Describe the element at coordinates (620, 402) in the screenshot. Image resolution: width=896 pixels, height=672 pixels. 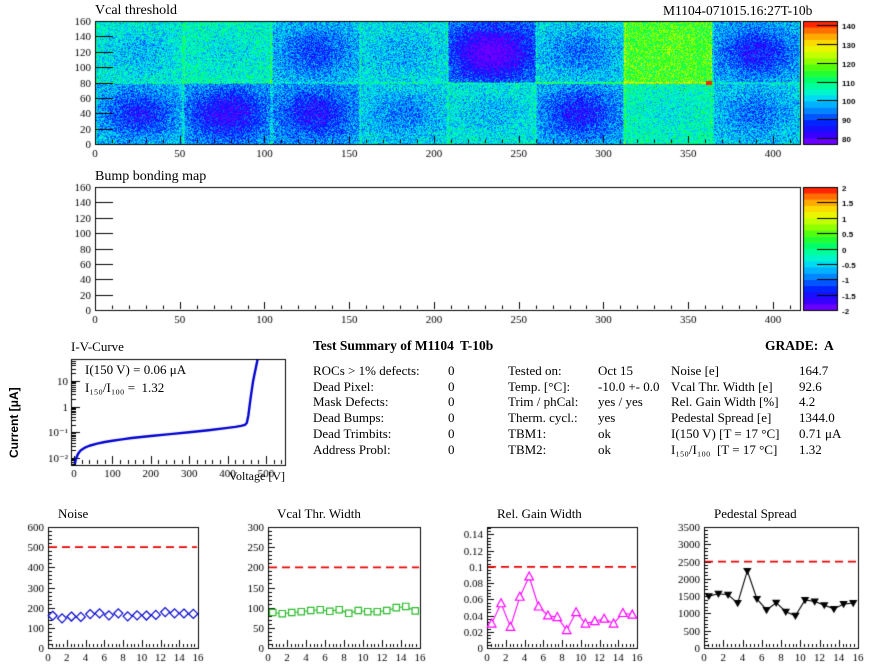
I see `summary-value: yes / yes` at that location.